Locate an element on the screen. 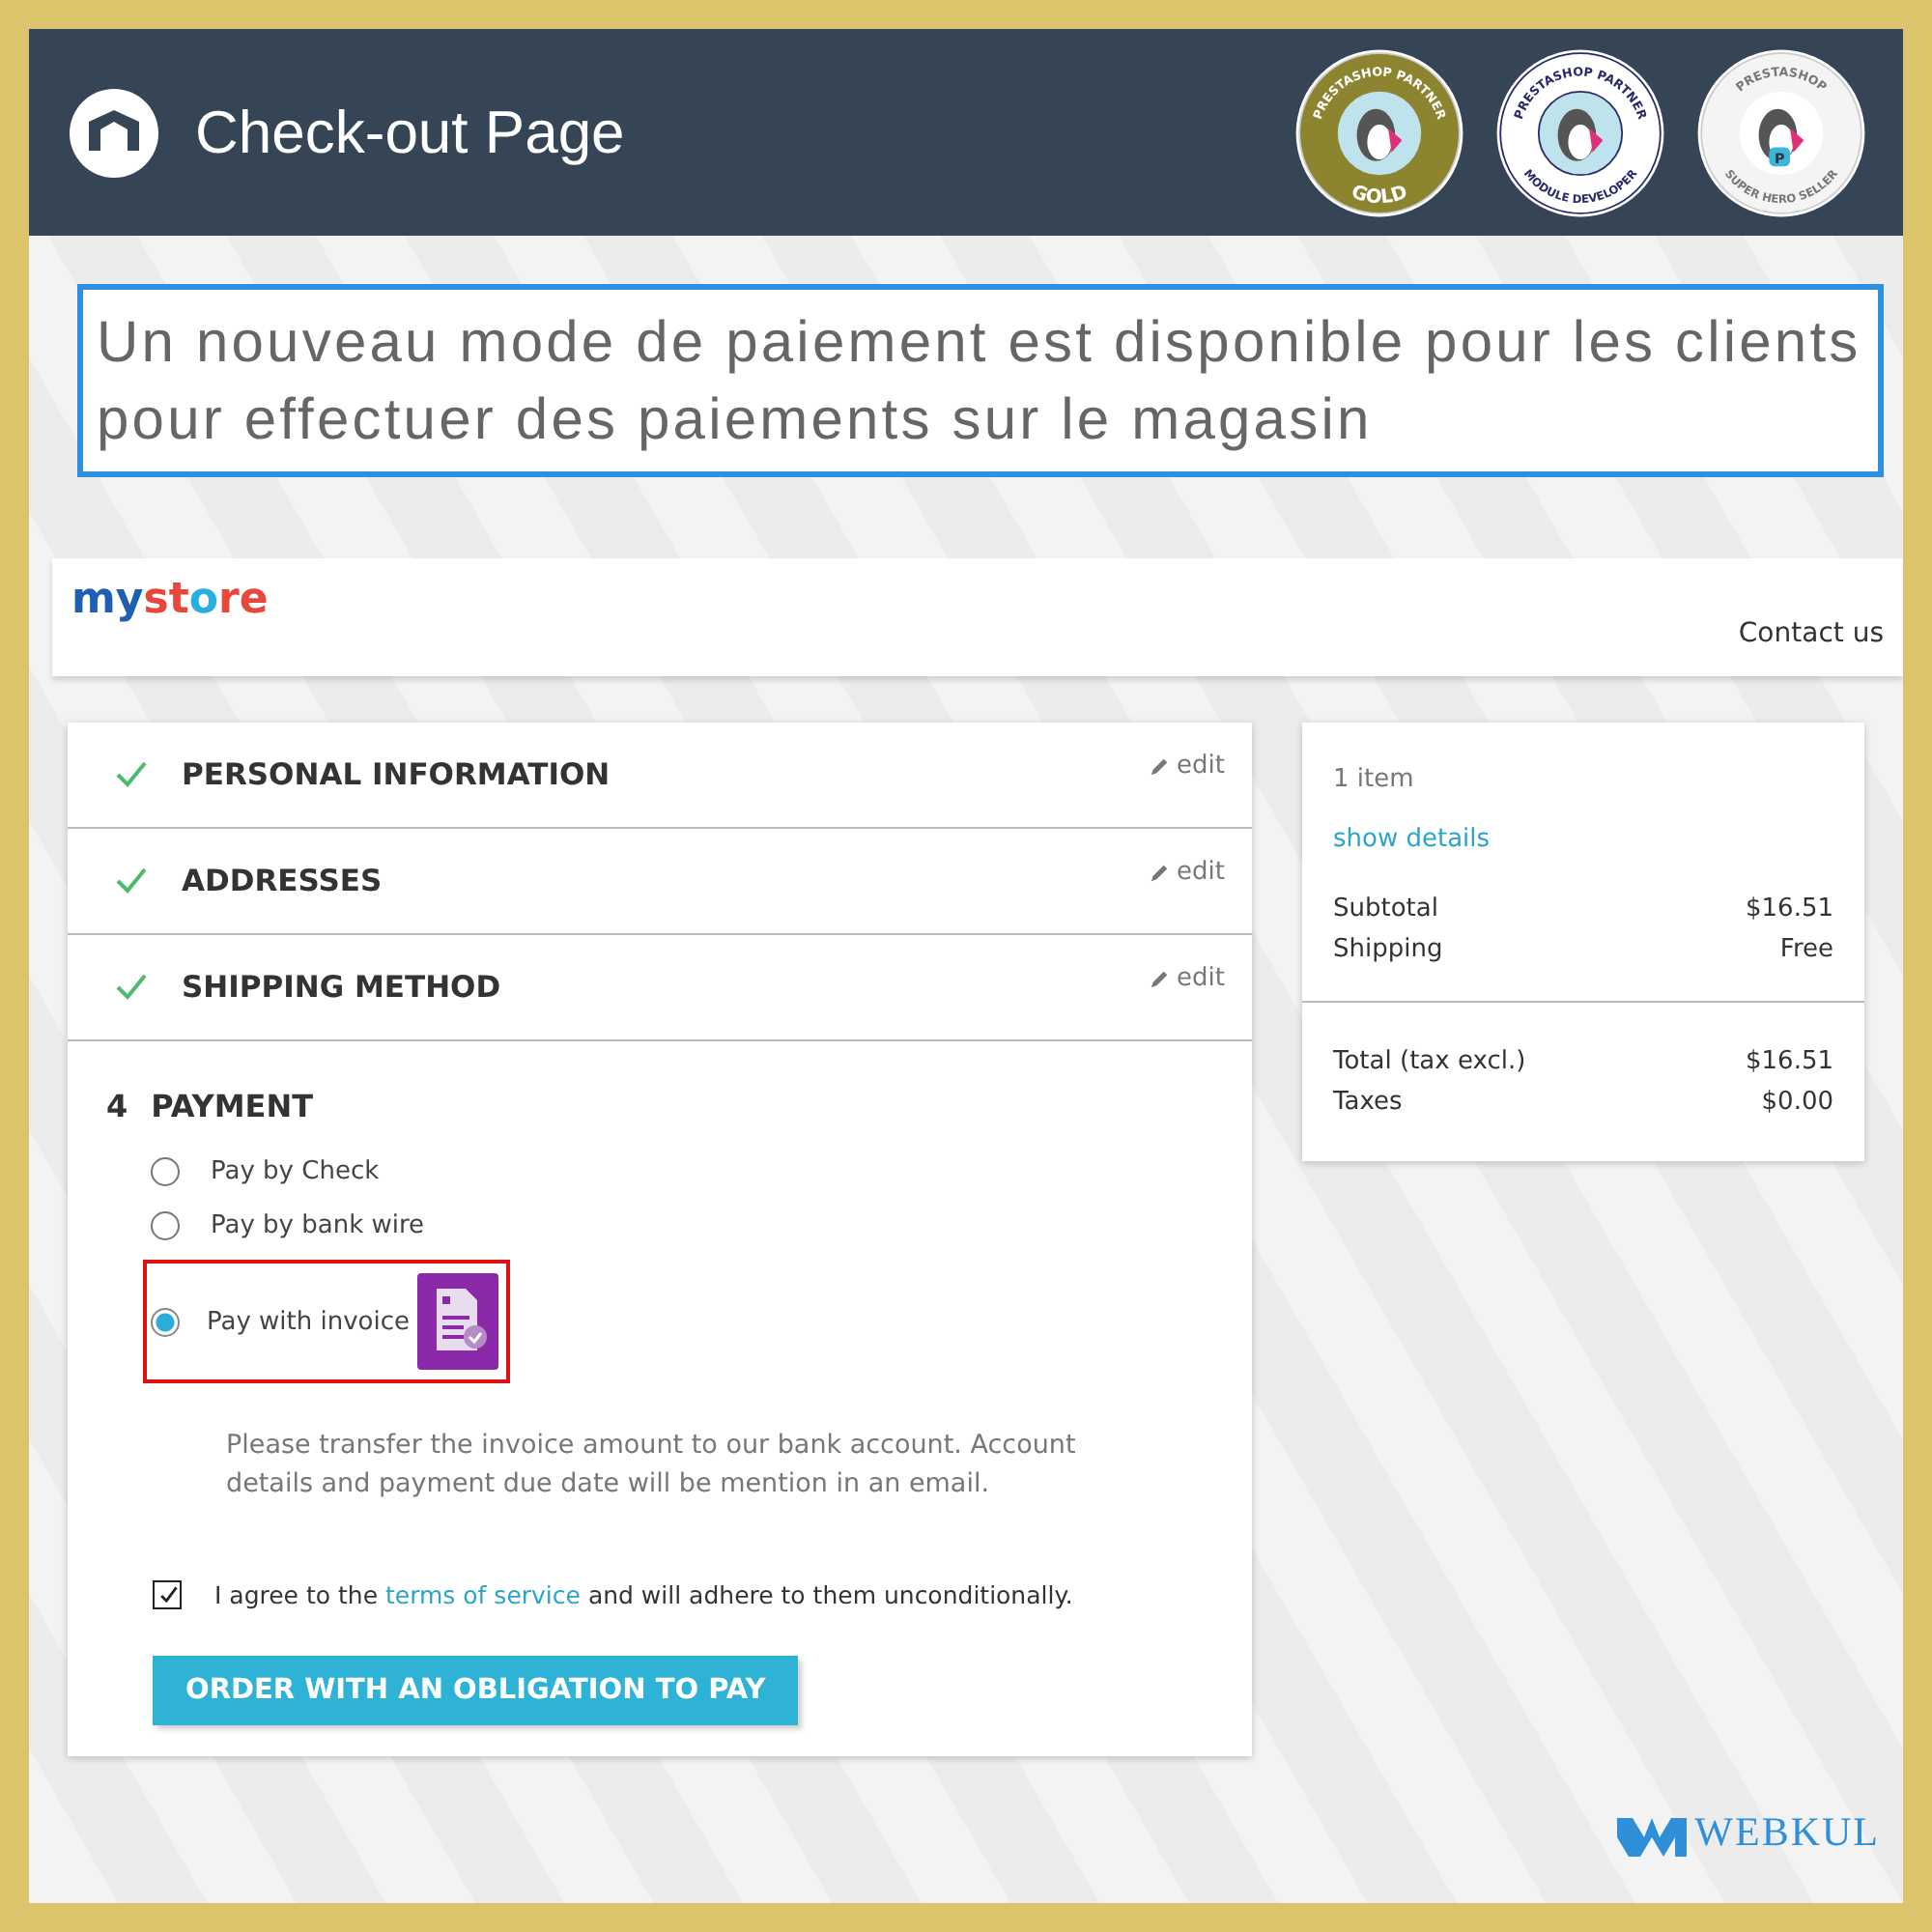 The width and height of the screenshot is (1932, 1932). logo-icon is located at coordinates (114, 132).